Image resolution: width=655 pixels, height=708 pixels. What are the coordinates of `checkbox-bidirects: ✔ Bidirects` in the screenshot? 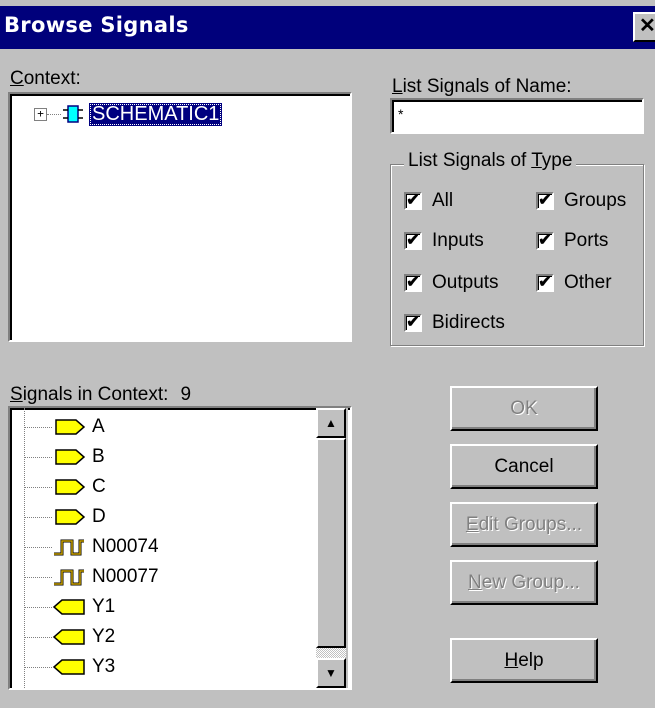 It's located at (454, 323).